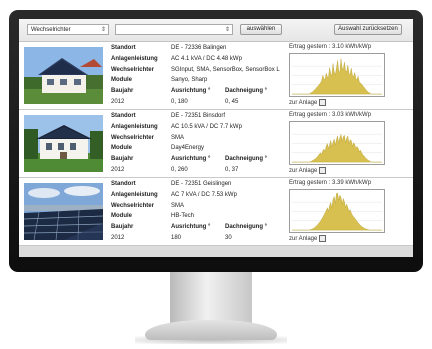  Describe the element at coordinates (199, 48) in the screenshot. I see `standort-value: DE - 72336 Balingen` at that location.